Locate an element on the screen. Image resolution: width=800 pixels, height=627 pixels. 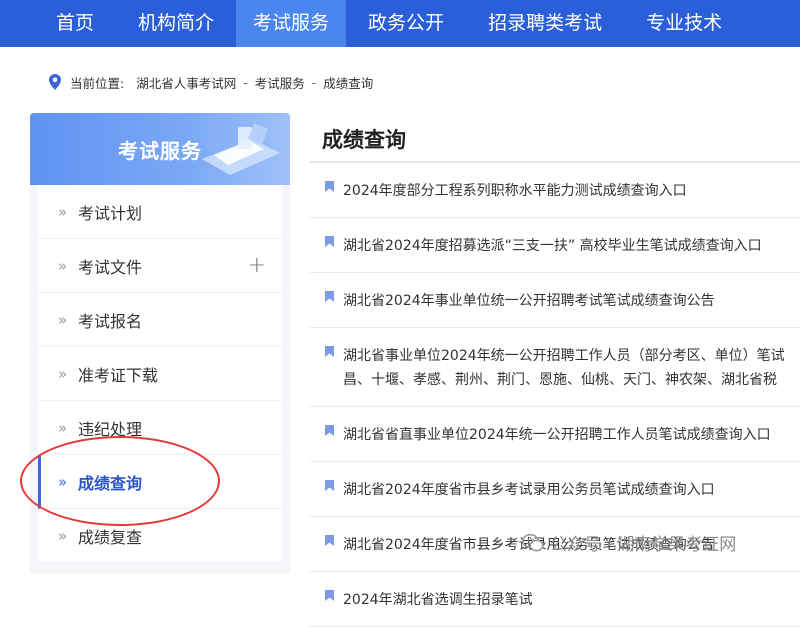
list-item-text: 湖北省2024年度招募选派“三支一扶” 高校毕业生笔试成绩查询入口 is located at coordinates (552, 246).